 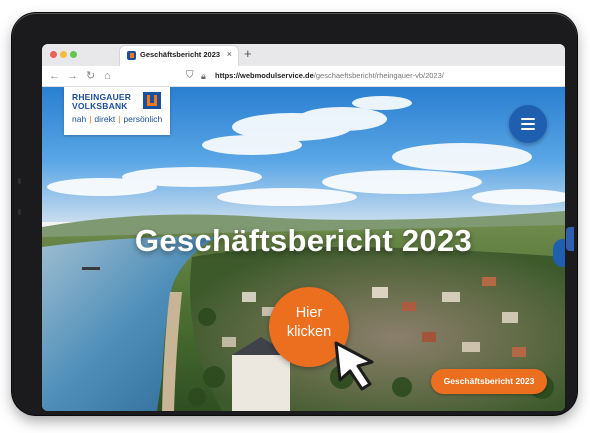 I want to click on volksbank-mark-icon, so click(x=152, y=100).